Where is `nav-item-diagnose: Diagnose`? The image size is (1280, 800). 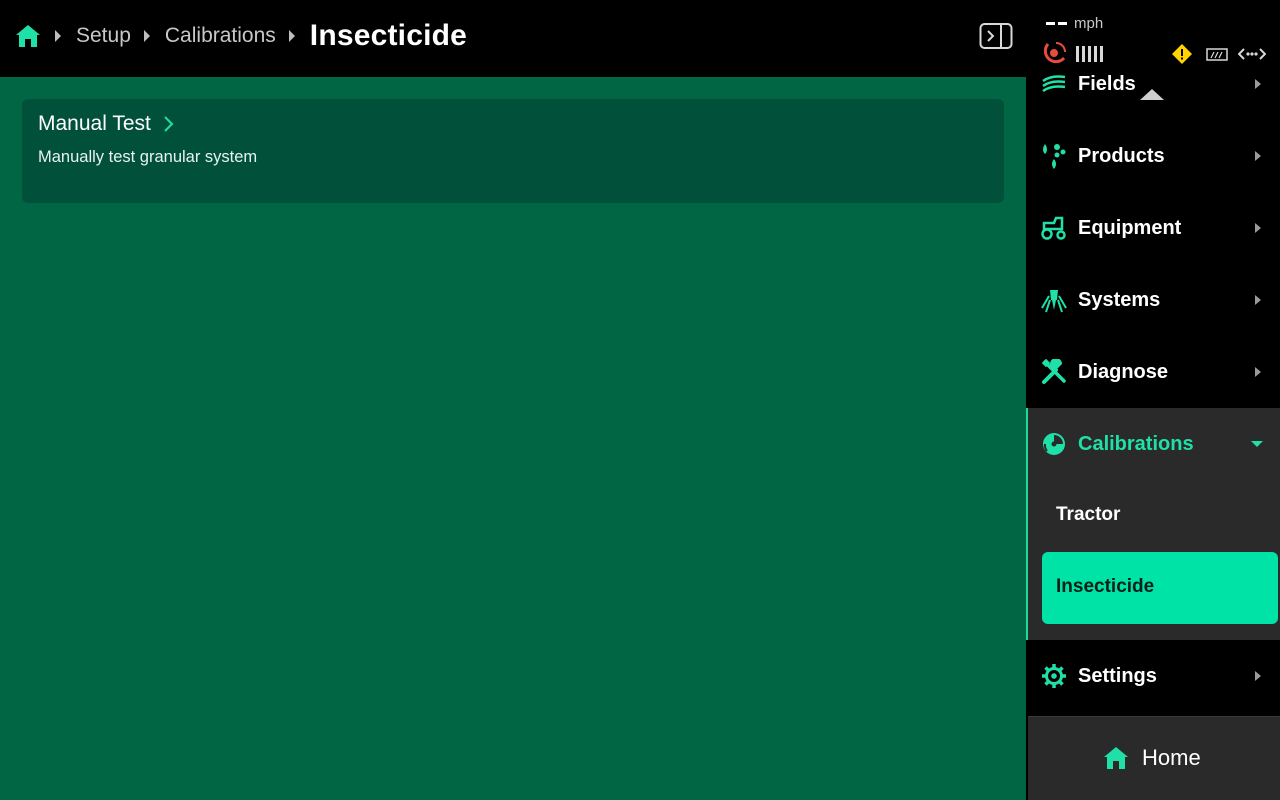 nav-item-diagnose: Diagnose is located at coordinates (1153, 372).